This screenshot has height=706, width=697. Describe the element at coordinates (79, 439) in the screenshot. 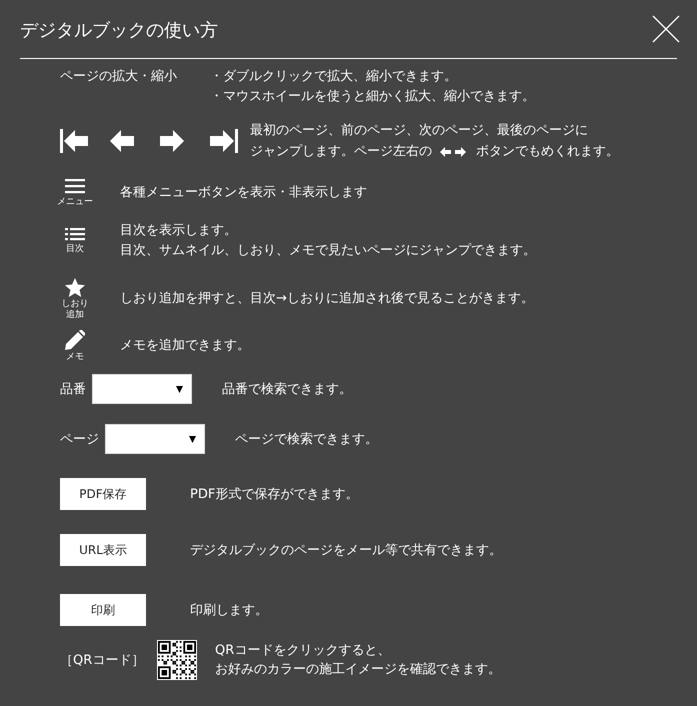

I see `field-label: ページ` at that location.